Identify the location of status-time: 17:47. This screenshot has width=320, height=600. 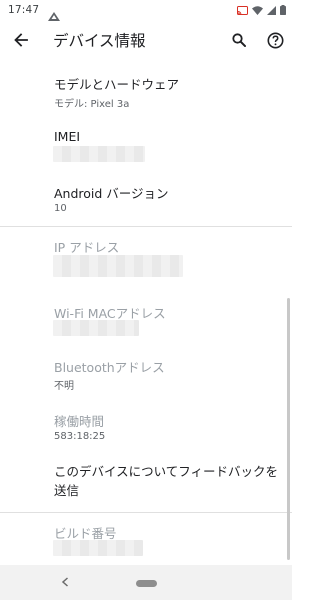
(24, 10).